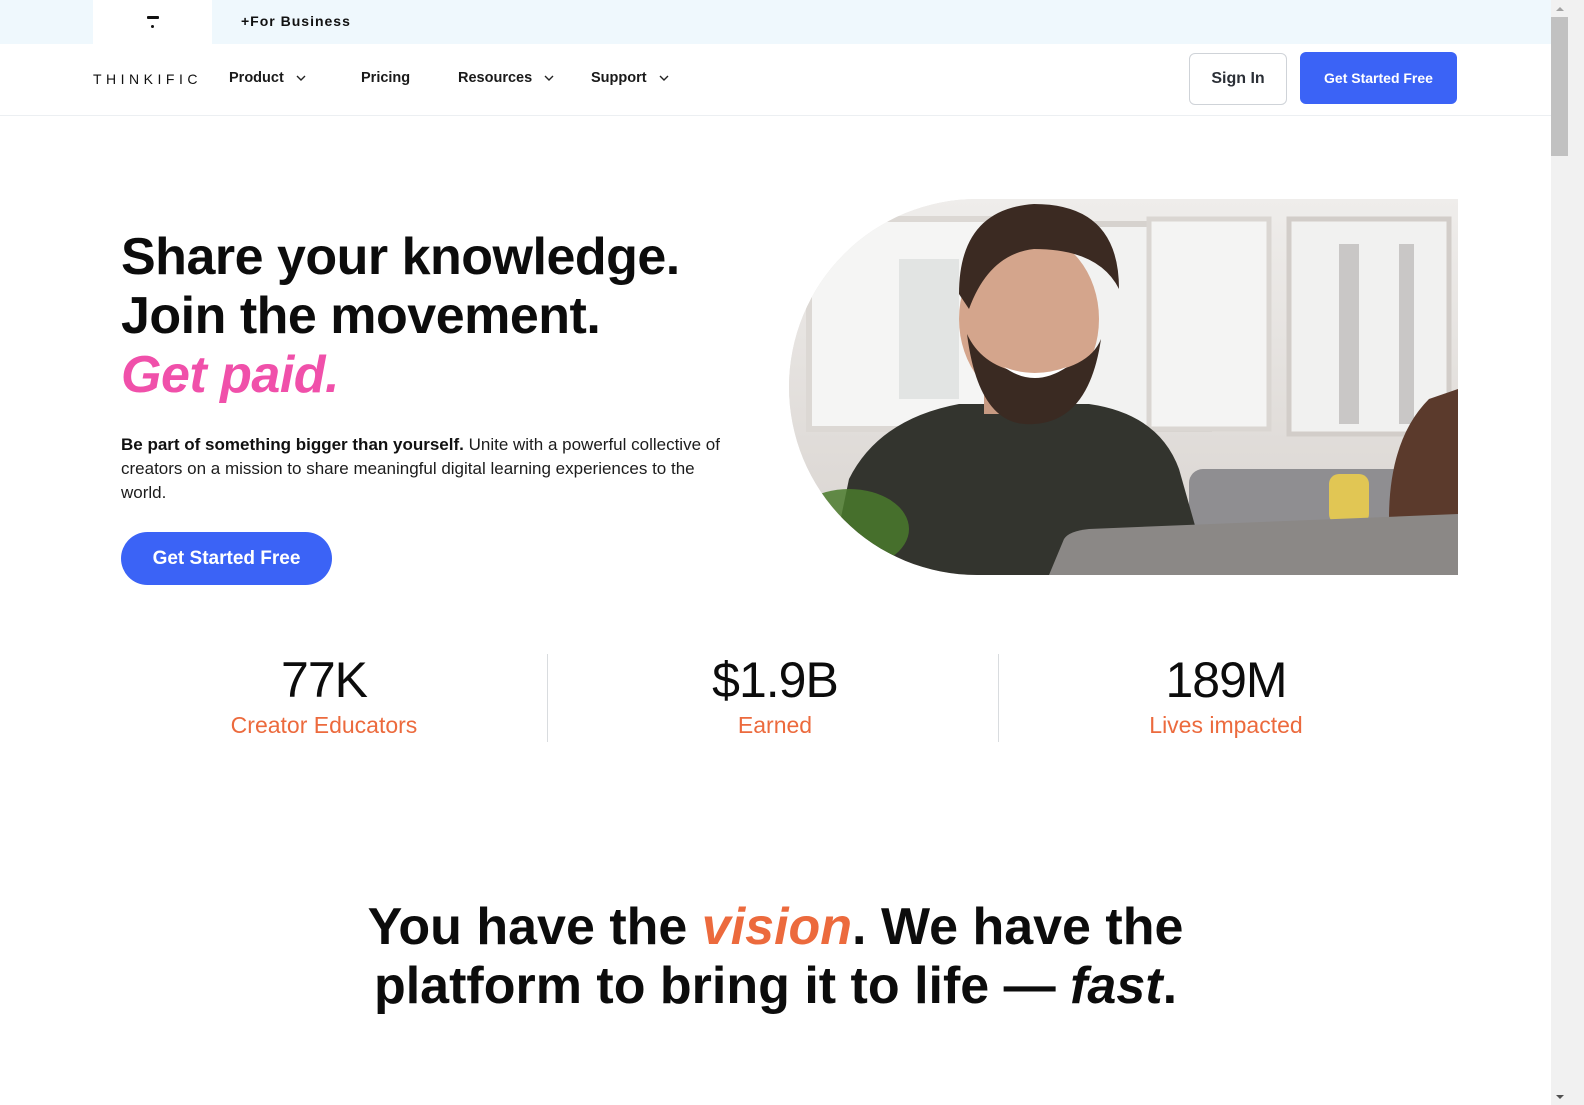 The height and width of the screenshot is (1105, 1584). I want to click on get-started-hero-button: Get Started Free, so click(226, 558).